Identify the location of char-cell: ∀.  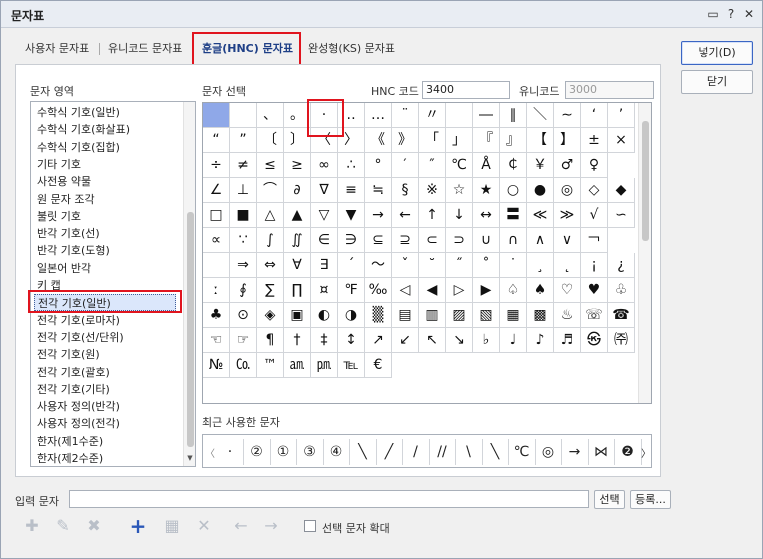
(297, 265).